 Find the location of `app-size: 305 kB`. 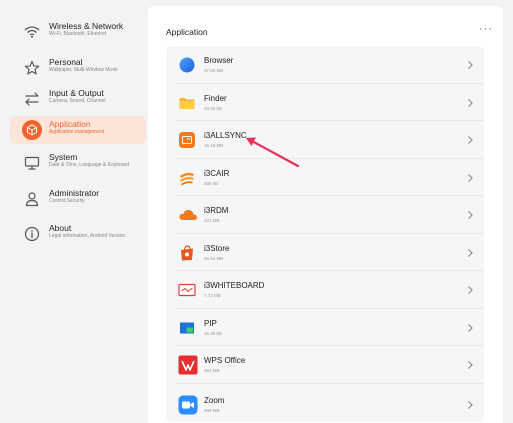

app-size: 305 kB is located at coordinates (211, 183).